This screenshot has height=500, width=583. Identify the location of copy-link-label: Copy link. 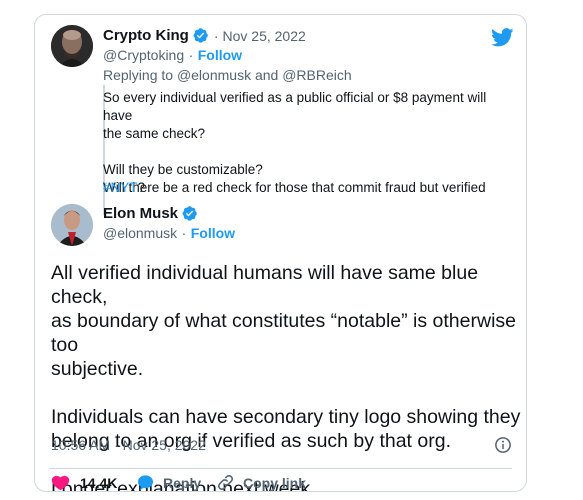
(275, 482).